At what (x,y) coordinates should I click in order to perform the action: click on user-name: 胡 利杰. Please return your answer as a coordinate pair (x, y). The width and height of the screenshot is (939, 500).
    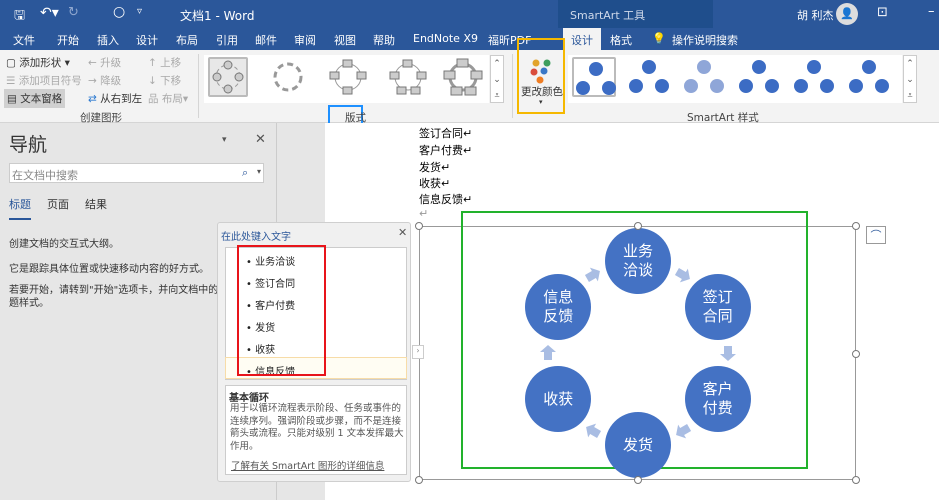
    Looking at the image, I should click on (815, 15).